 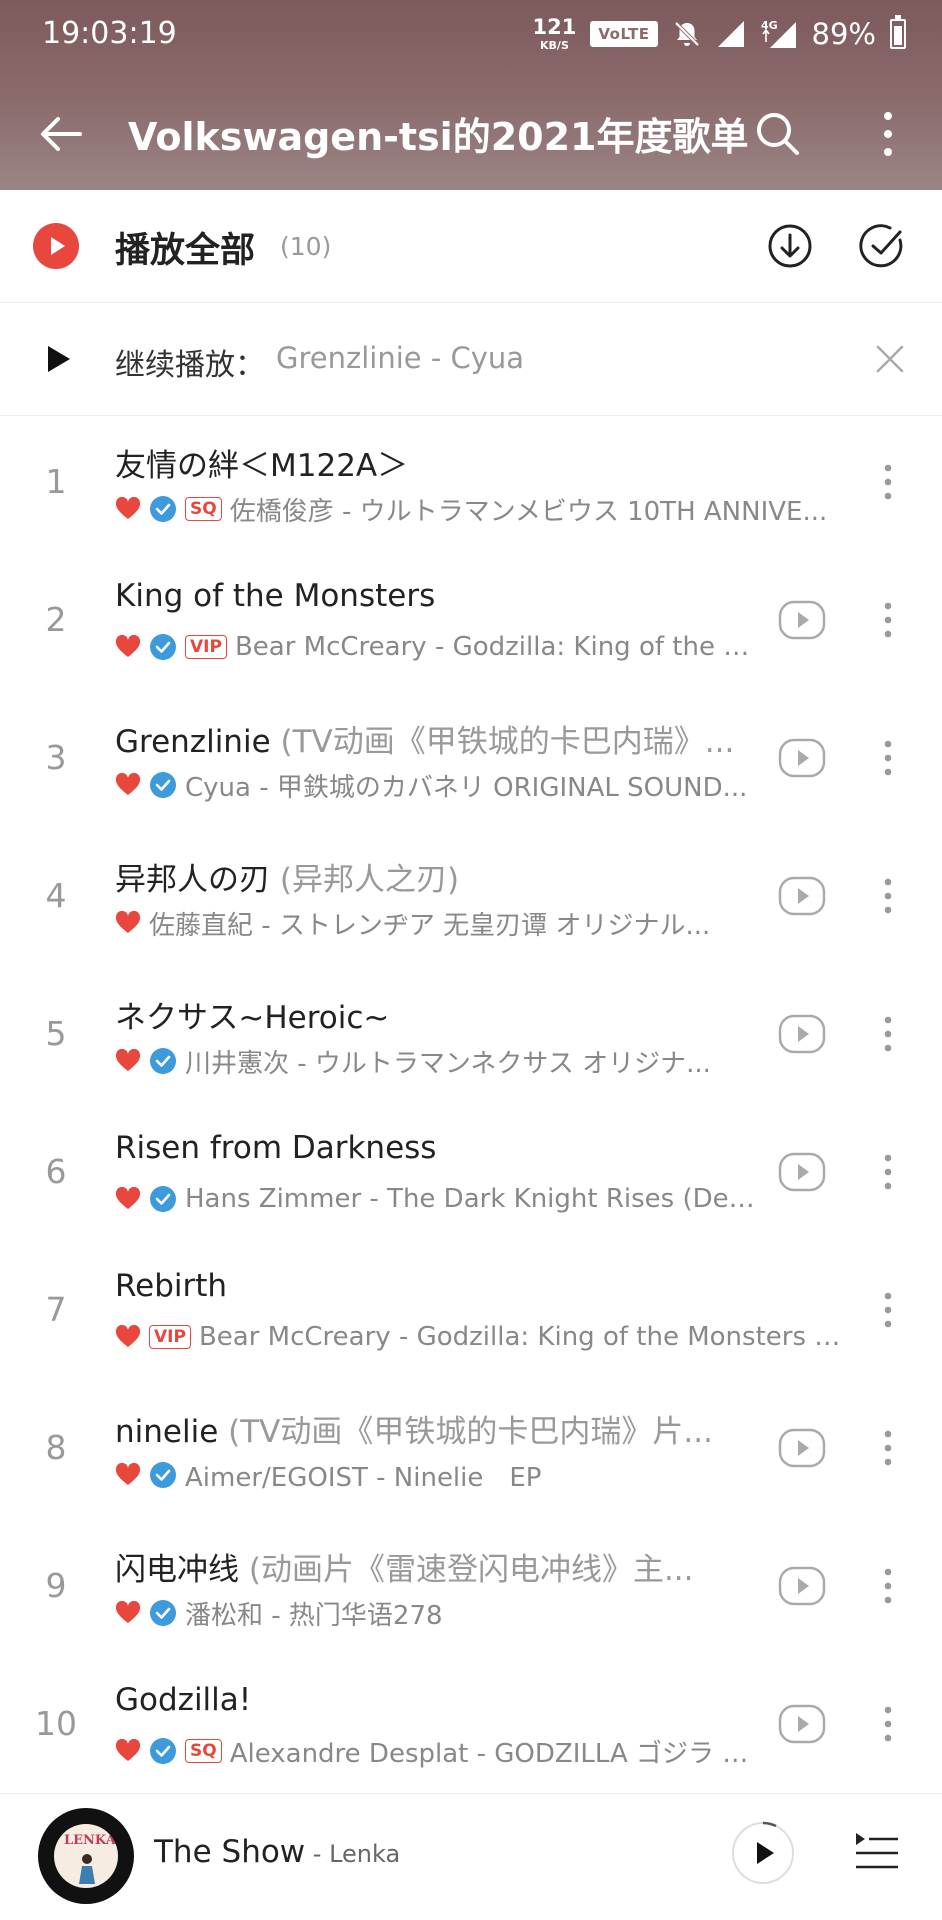 What do you see at coordinates (56, 1585) in the screenshot?
I see `song-index: 9` at bounding box center [56, 1585].